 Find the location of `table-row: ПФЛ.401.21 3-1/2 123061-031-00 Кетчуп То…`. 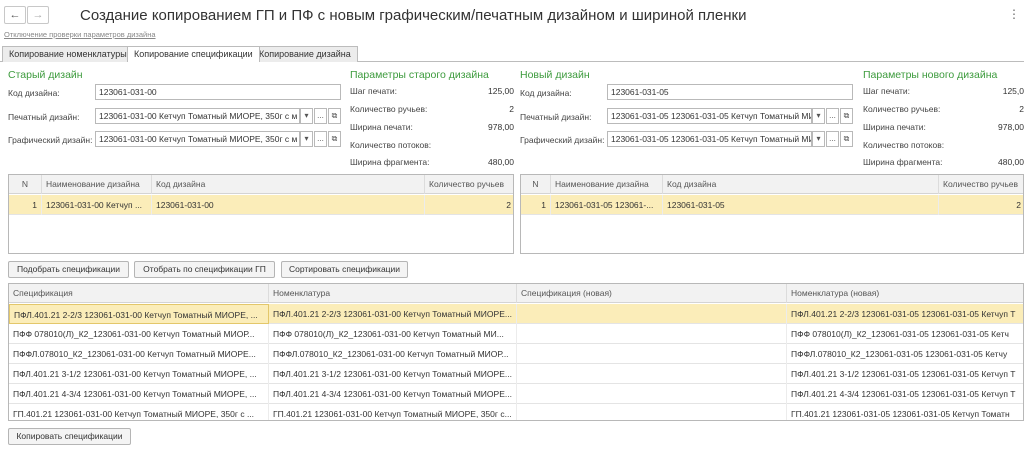

table-row: ПФЛ.401.21 3-1/2 123061-031-00 Кетчуп То… is located at coordinates (516, 374).